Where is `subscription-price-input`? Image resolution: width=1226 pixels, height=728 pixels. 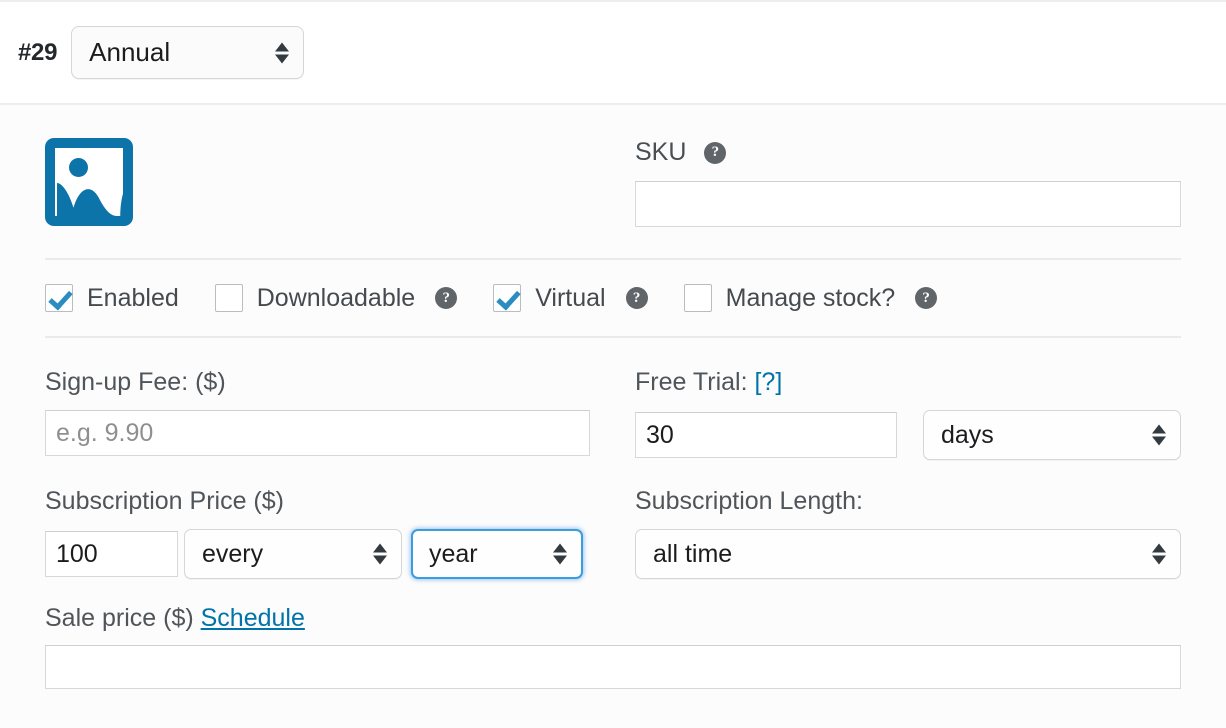 subscription-price-input is located at coordinates (111, 554).